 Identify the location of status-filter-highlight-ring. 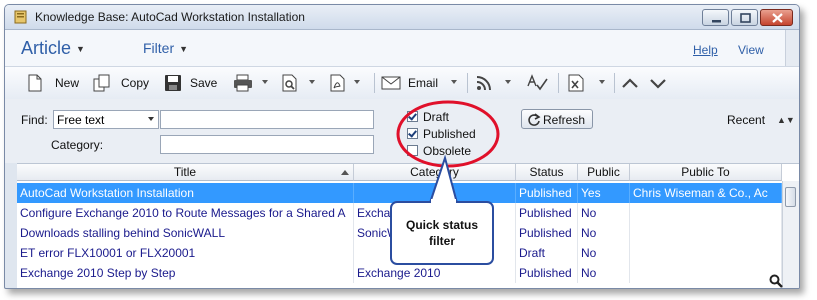
(448, 134).